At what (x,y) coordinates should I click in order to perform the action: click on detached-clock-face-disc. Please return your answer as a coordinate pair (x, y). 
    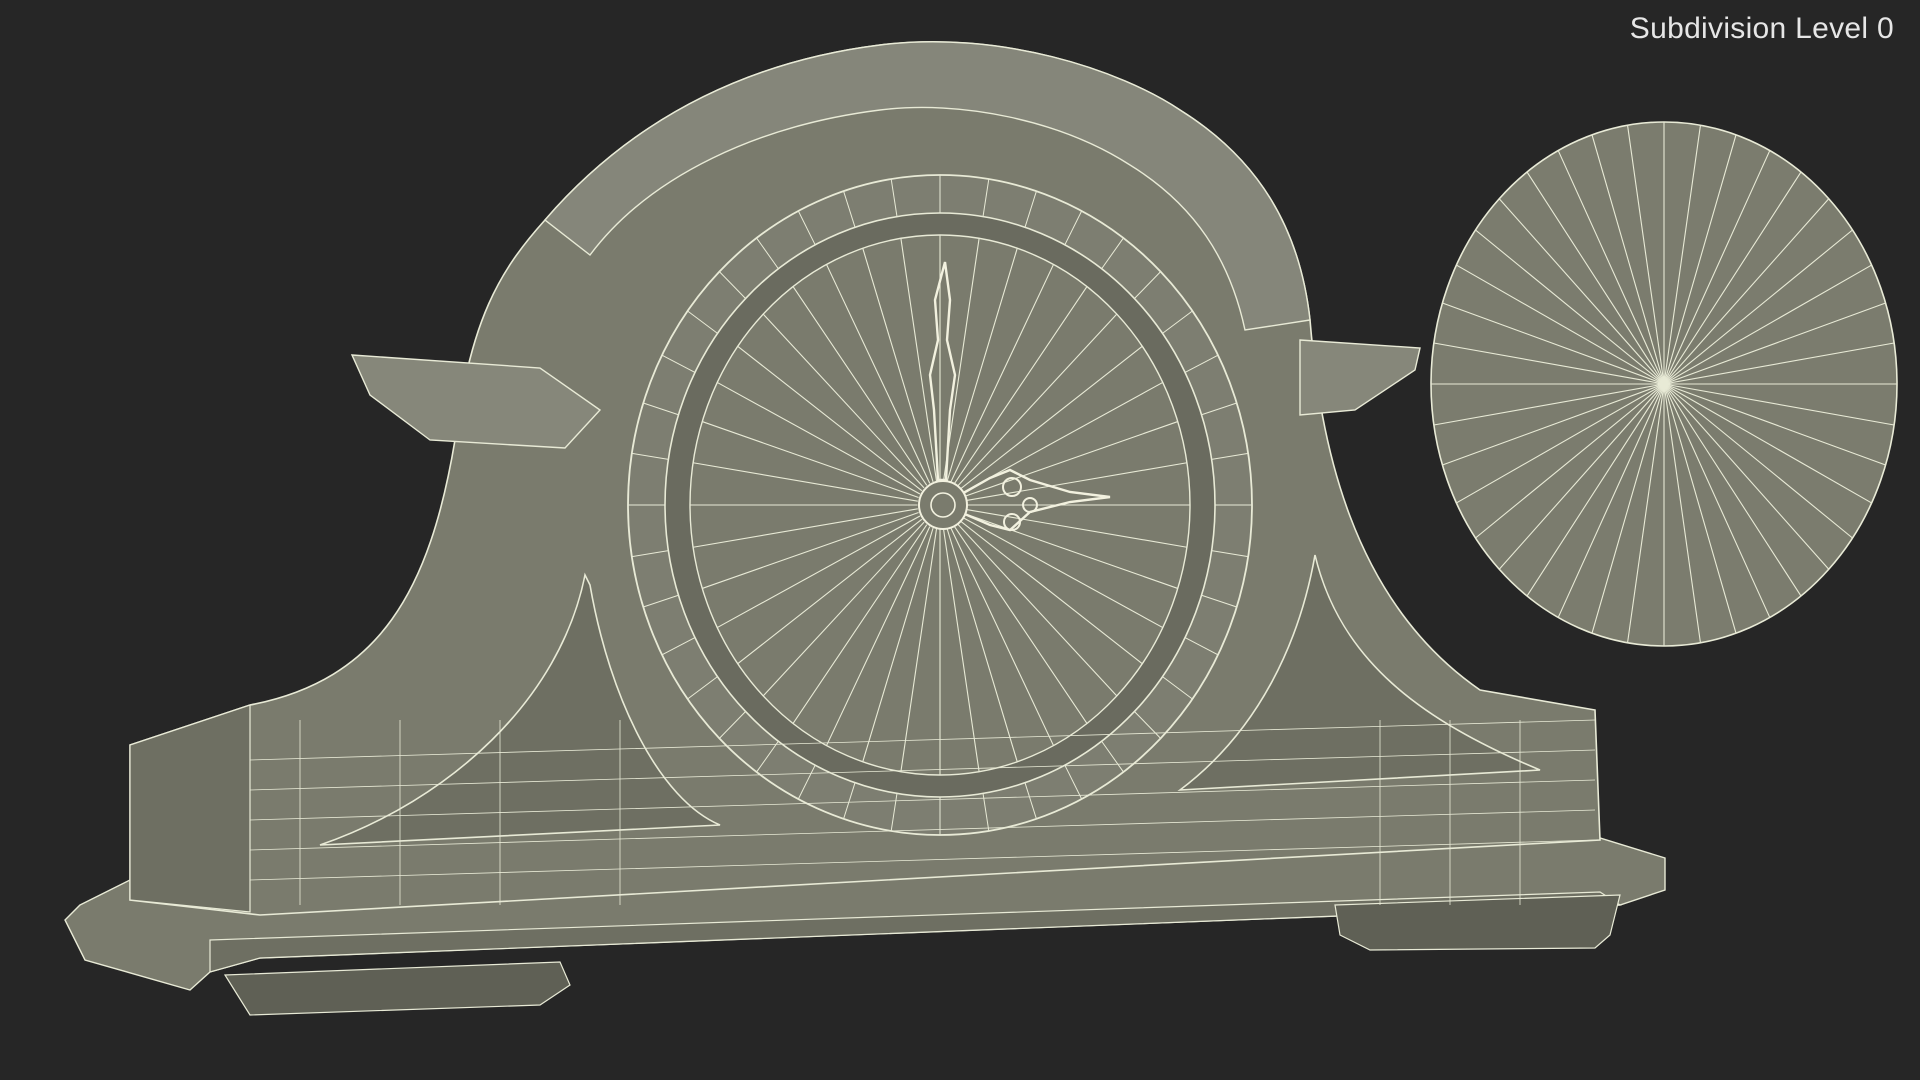
    Looking at the image, I should click on (1664, 384).